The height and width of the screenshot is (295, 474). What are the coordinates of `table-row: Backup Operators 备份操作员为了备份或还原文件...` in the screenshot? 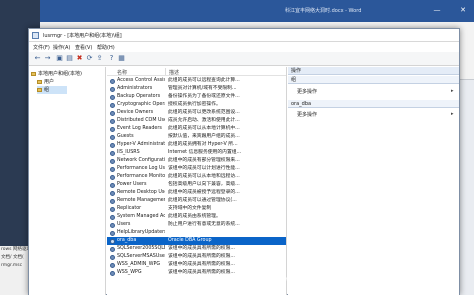 It's located at (196, 97).